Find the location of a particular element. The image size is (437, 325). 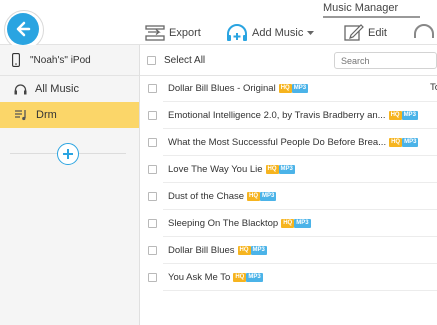

device-name: "Noah's" iPod is located at coordinates (60, 60).